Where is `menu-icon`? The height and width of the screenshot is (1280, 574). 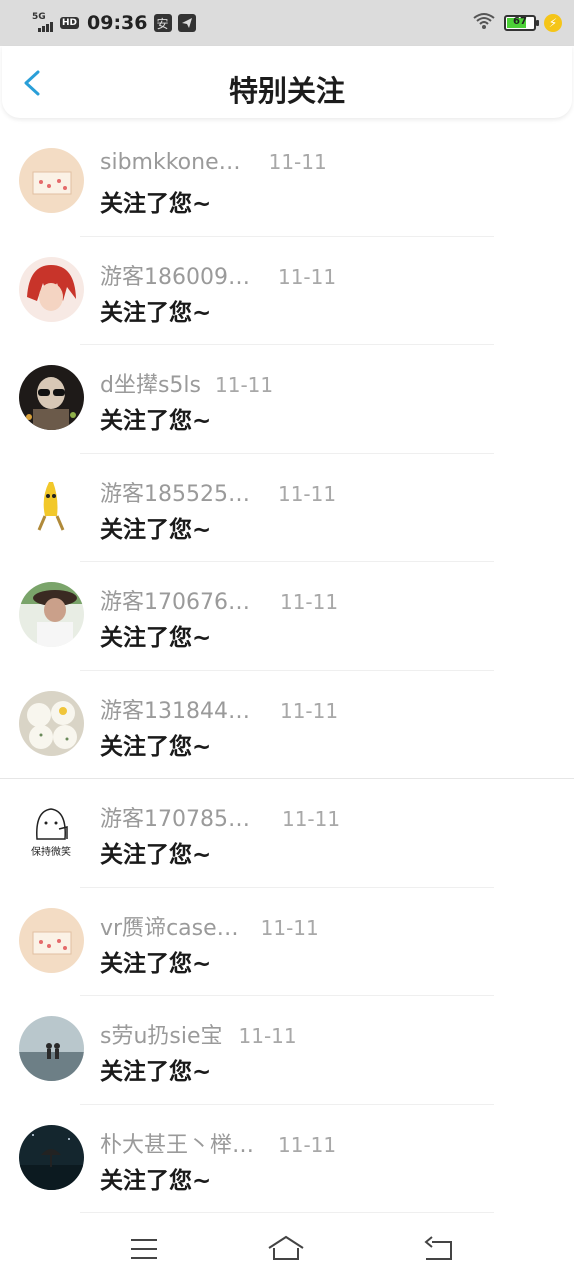 menu-icon is located at coordinates (144, 1249).